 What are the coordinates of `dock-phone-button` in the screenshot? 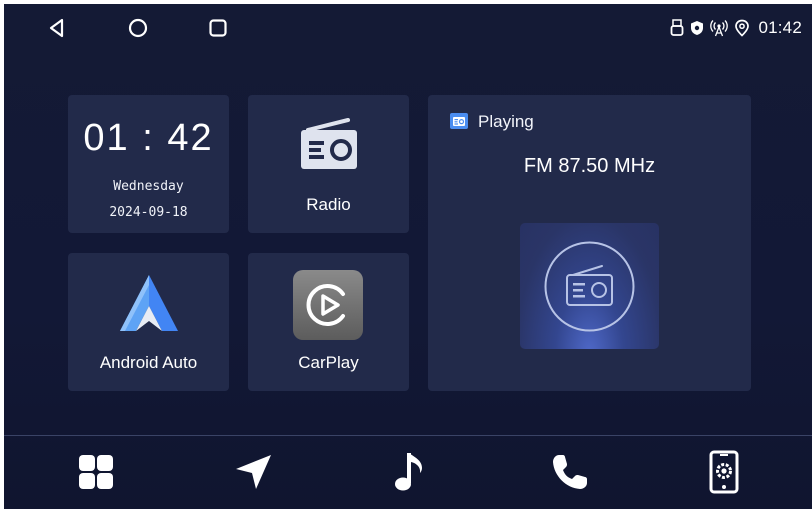 It's located at (570, 472).